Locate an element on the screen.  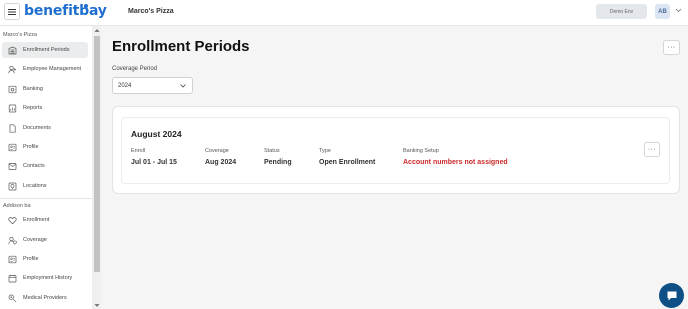
sidebar-item-coverage: Coverage is located at coordinates (45, 240).